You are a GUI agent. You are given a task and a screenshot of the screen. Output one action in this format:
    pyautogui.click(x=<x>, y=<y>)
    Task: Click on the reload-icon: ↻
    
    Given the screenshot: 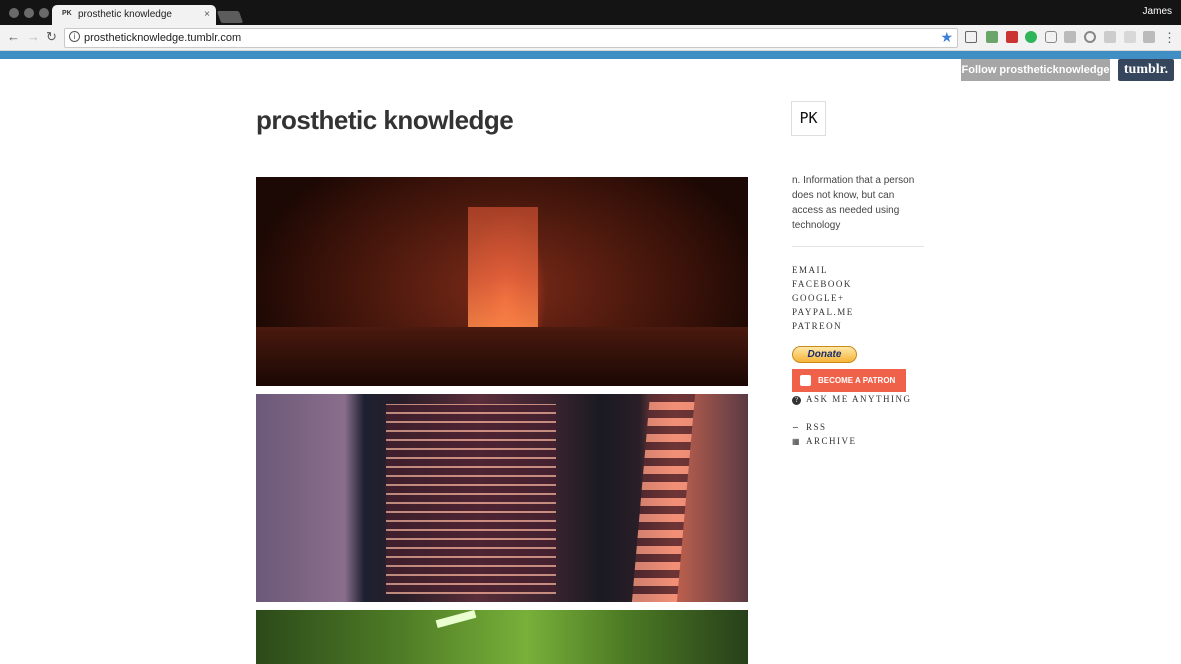 What is the action you would take?
    pyautogui.click(x=51, y=37)
    